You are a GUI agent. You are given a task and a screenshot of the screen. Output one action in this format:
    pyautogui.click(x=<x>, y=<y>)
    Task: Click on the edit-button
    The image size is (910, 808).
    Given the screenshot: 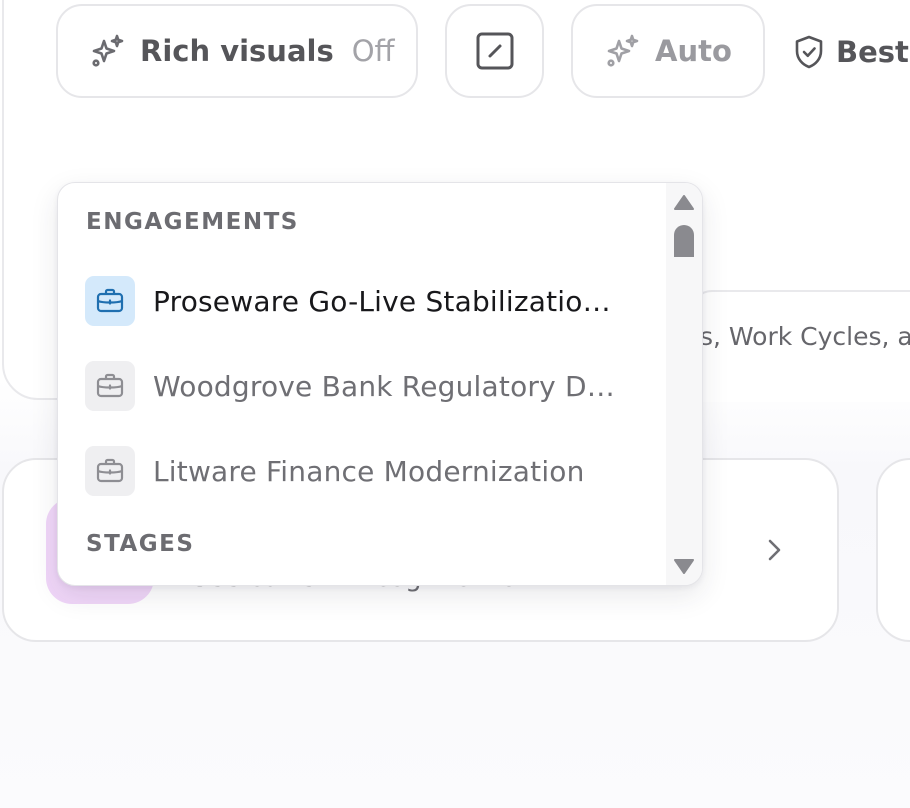 What is the action you would take?
    pyautogui.click(x=494, y=51)
    